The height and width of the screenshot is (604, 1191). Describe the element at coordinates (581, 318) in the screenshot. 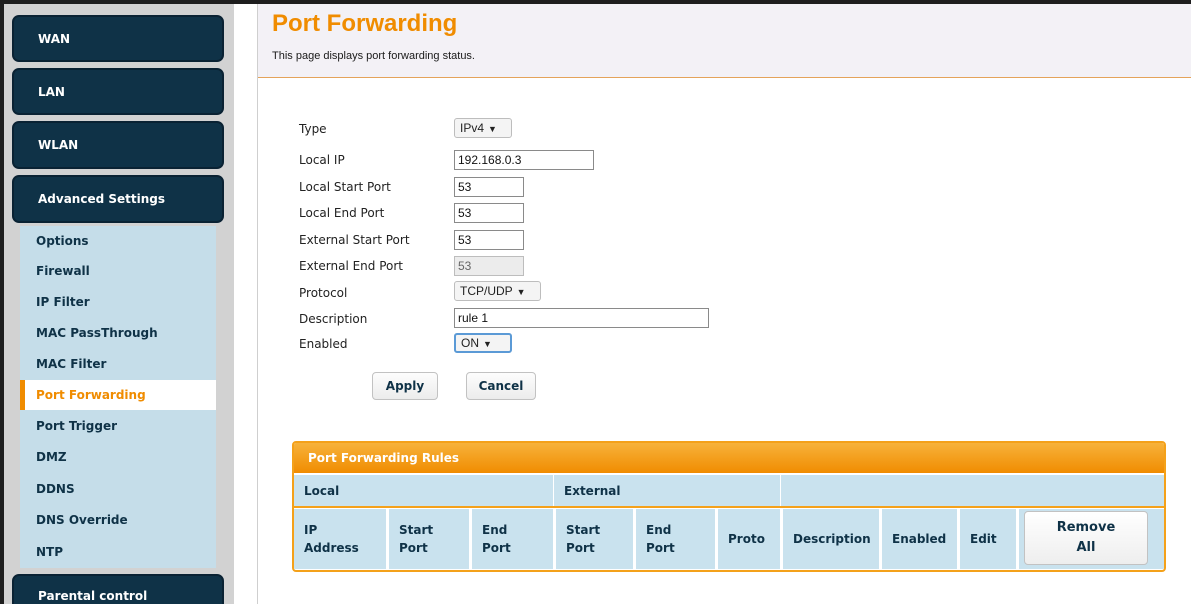

I see `description-input: rule 1` at that location.